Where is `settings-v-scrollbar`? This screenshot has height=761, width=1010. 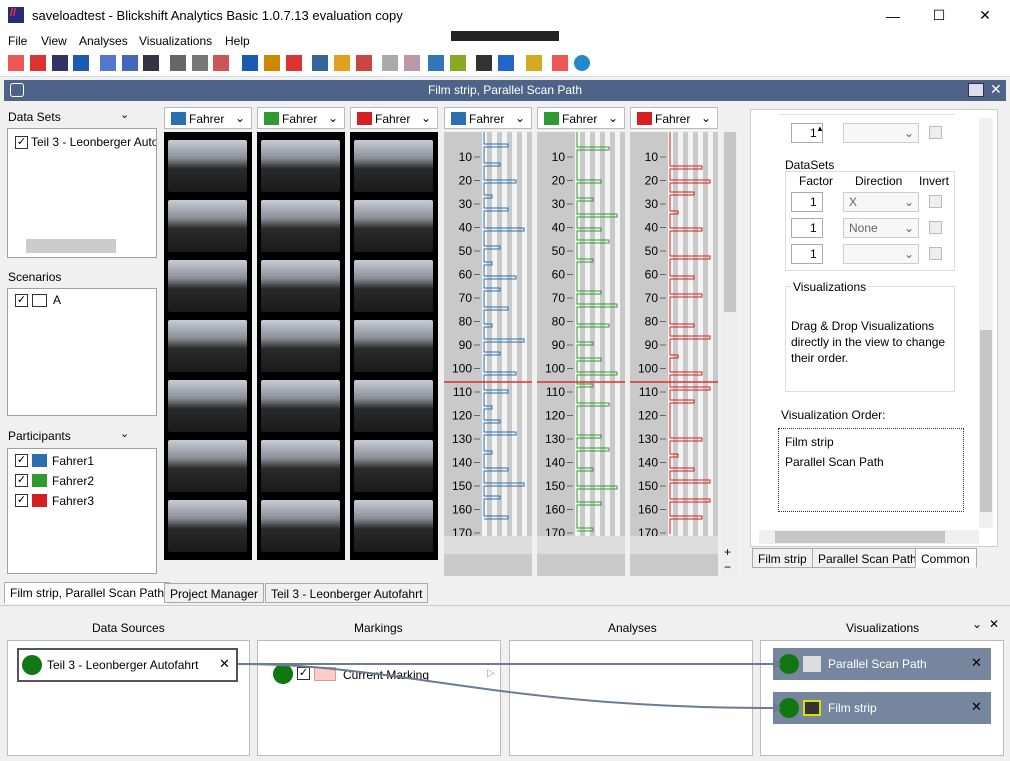 settings-v-scrollbar is located at coordinates (986, 323).